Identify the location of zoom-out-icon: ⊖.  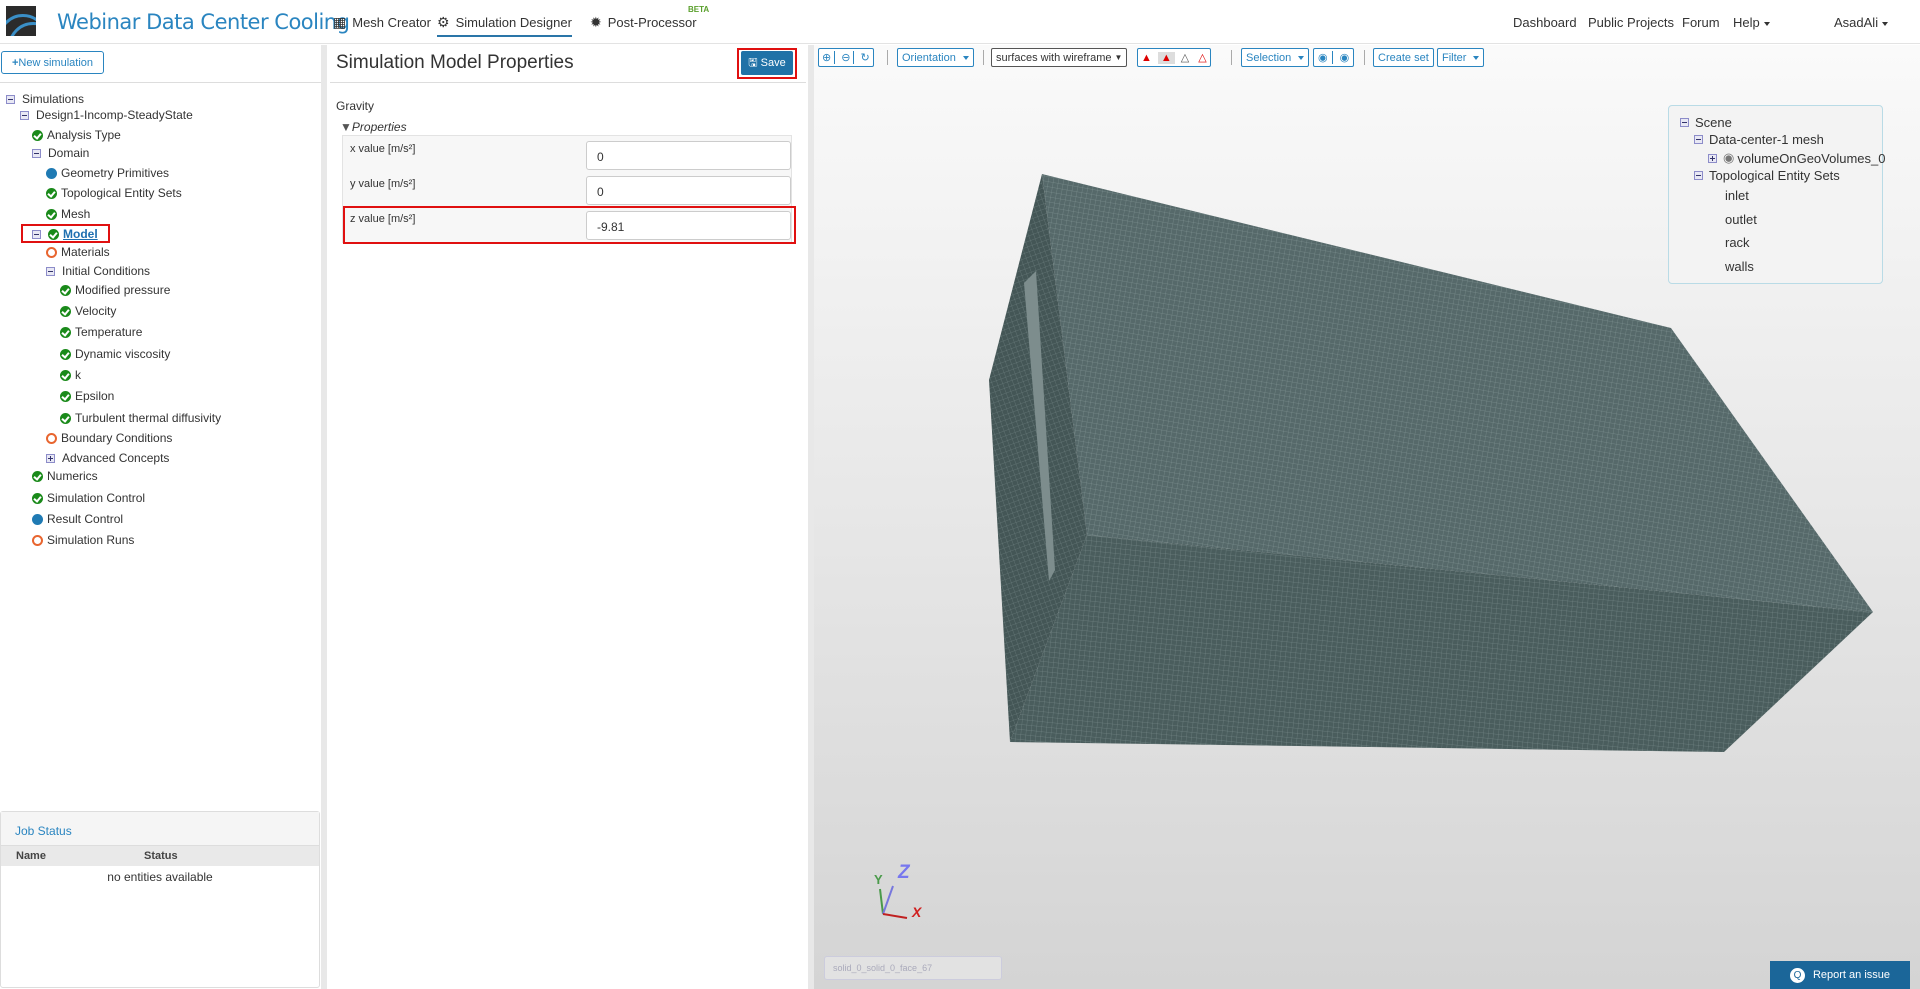
(846, 57).